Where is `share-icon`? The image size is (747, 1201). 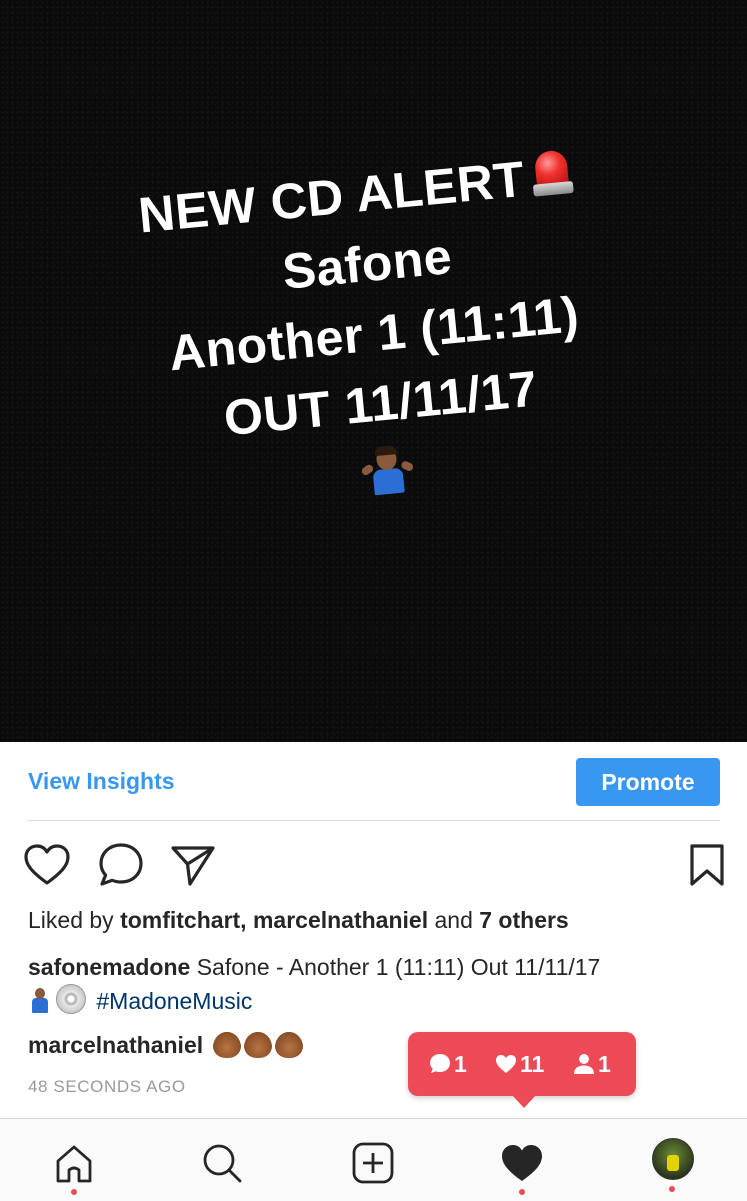
share-icon is located at coordinates (193, 865).